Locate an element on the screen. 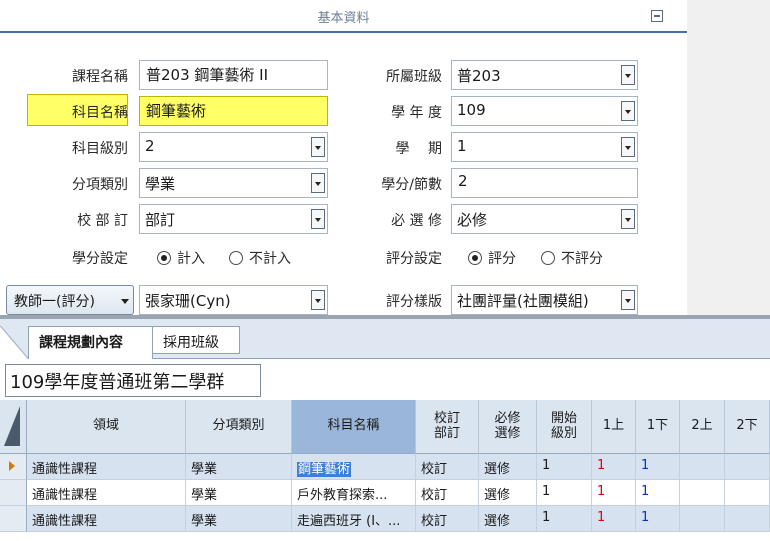 This screenshot has height=541, width=770. credit-nocount-radio: 不計入 is located at coordinates (260, 258).